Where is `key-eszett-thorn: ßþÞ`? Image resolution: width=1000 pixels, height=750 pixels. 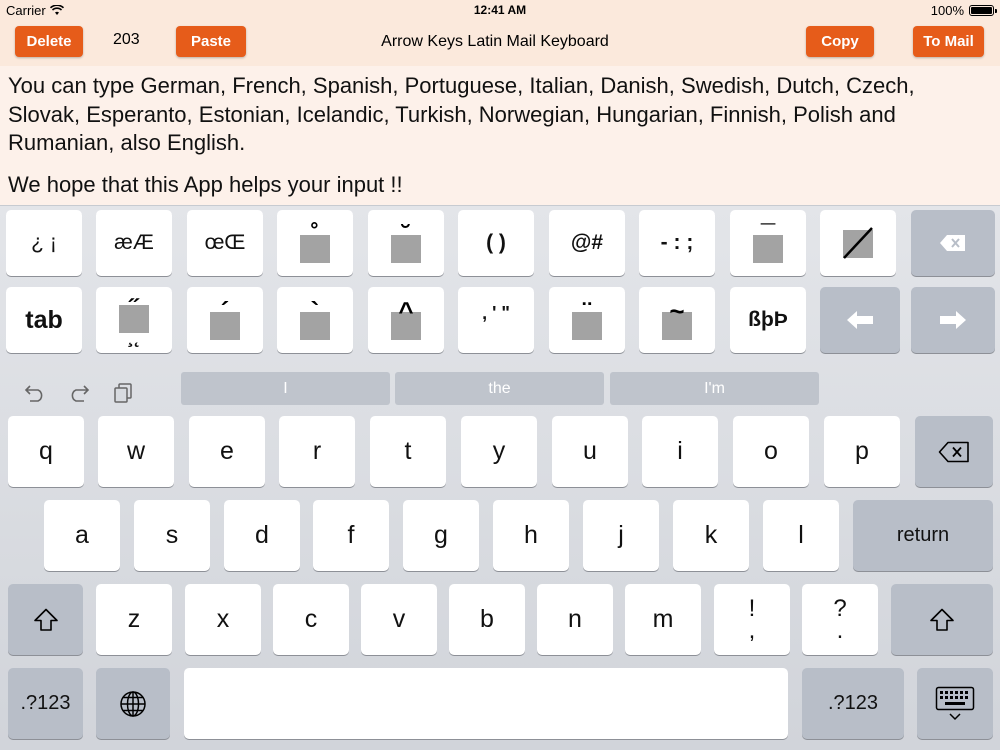 key-eszett-thorn: ßþÞ is located at coordinates (768, 320).